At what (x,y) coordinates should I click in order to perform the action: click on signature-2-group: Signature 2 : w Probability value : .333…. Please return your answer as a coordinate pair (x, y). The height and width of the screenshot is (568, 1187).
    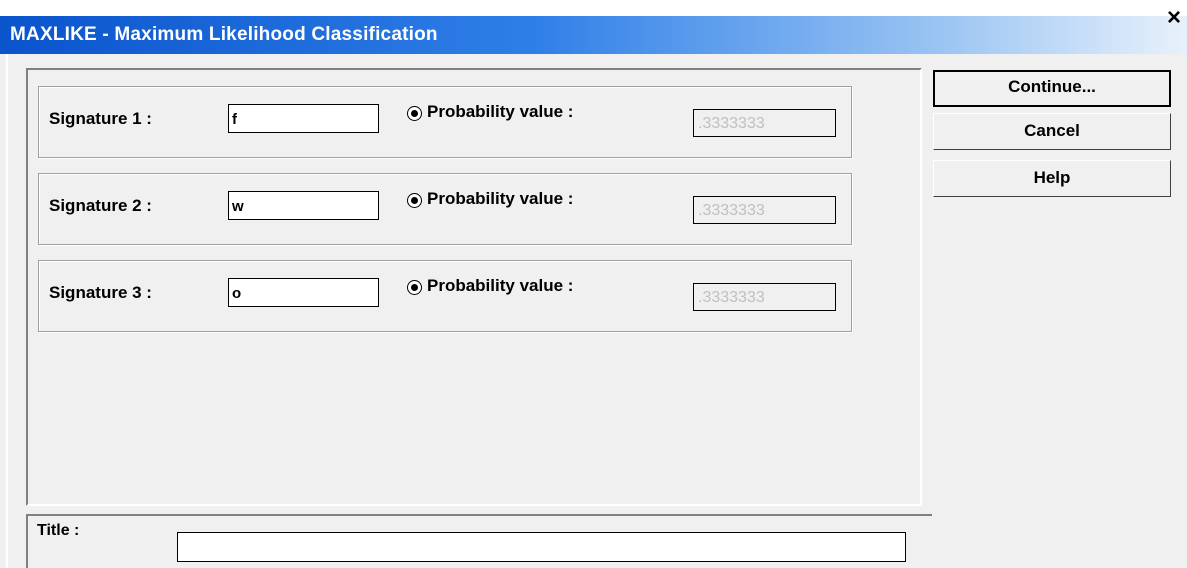
    Looking at the image, I should click on (445, 209).